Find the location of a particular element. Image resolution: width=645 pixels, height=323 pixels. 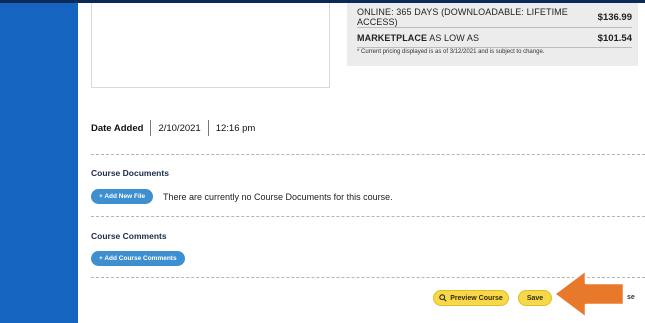

price-label-bold: MARKETPLACE is located at coordinates (392, 38).